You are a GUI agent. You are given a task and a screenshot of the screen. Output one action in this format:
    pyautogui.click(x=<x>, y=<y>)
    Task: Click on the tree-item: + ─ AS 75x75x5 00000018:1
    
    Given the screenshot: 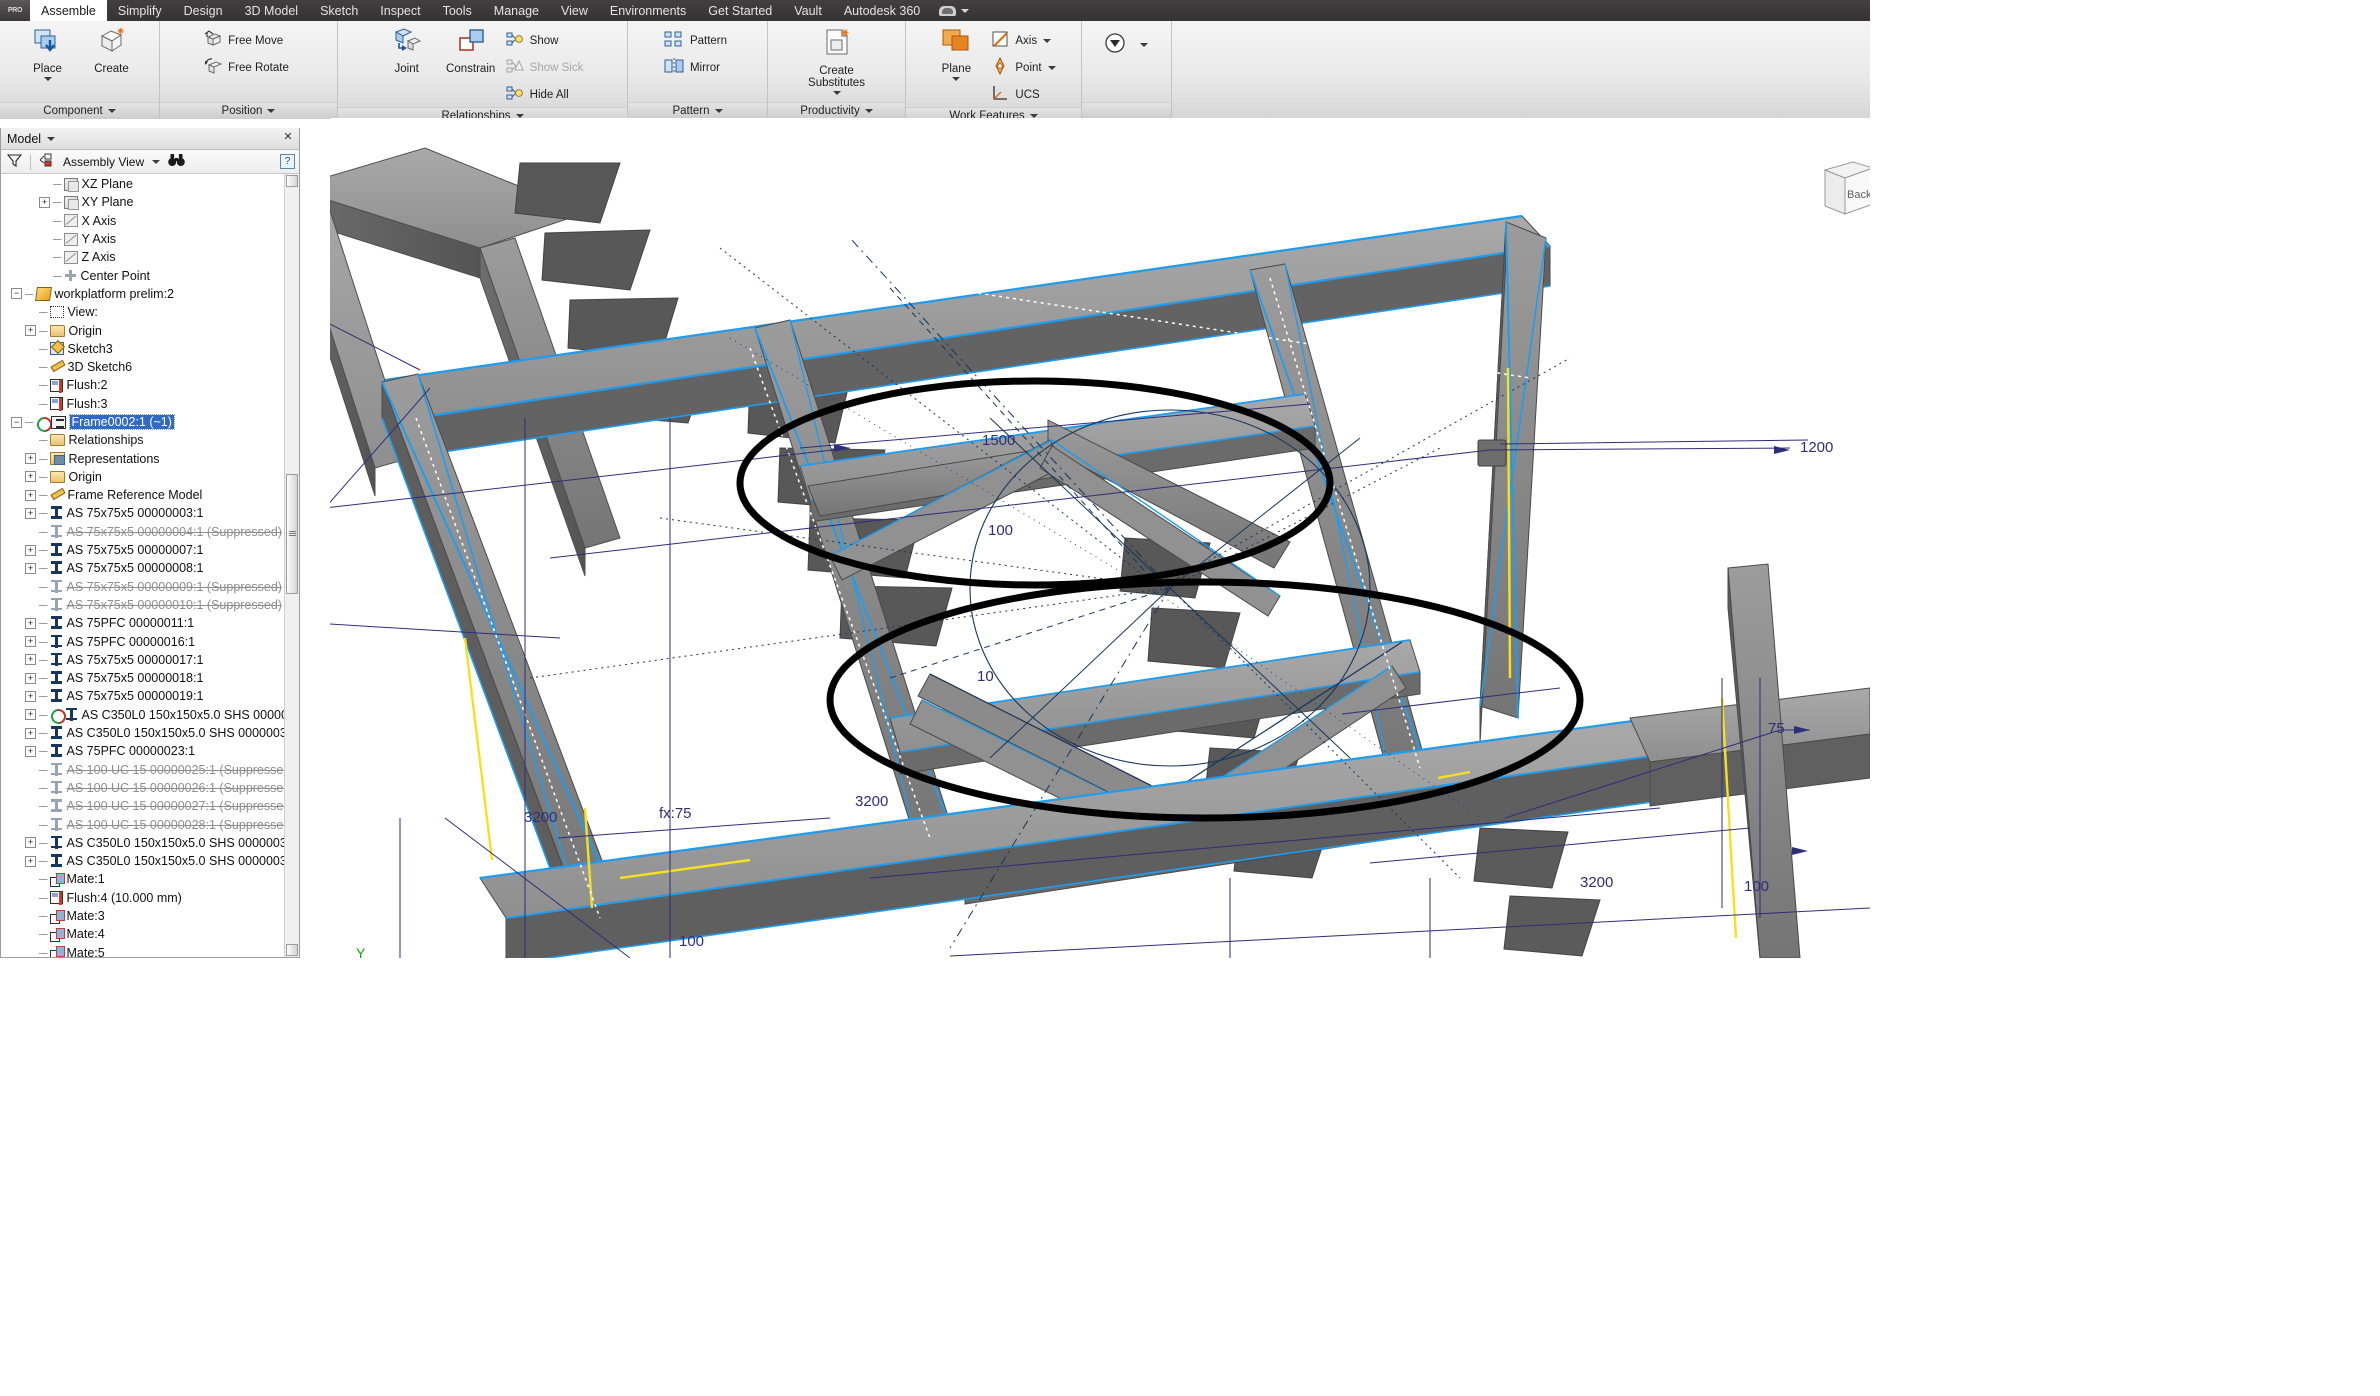 What is the action you would take?
    pyautogui.click(x=150, y=678)
    